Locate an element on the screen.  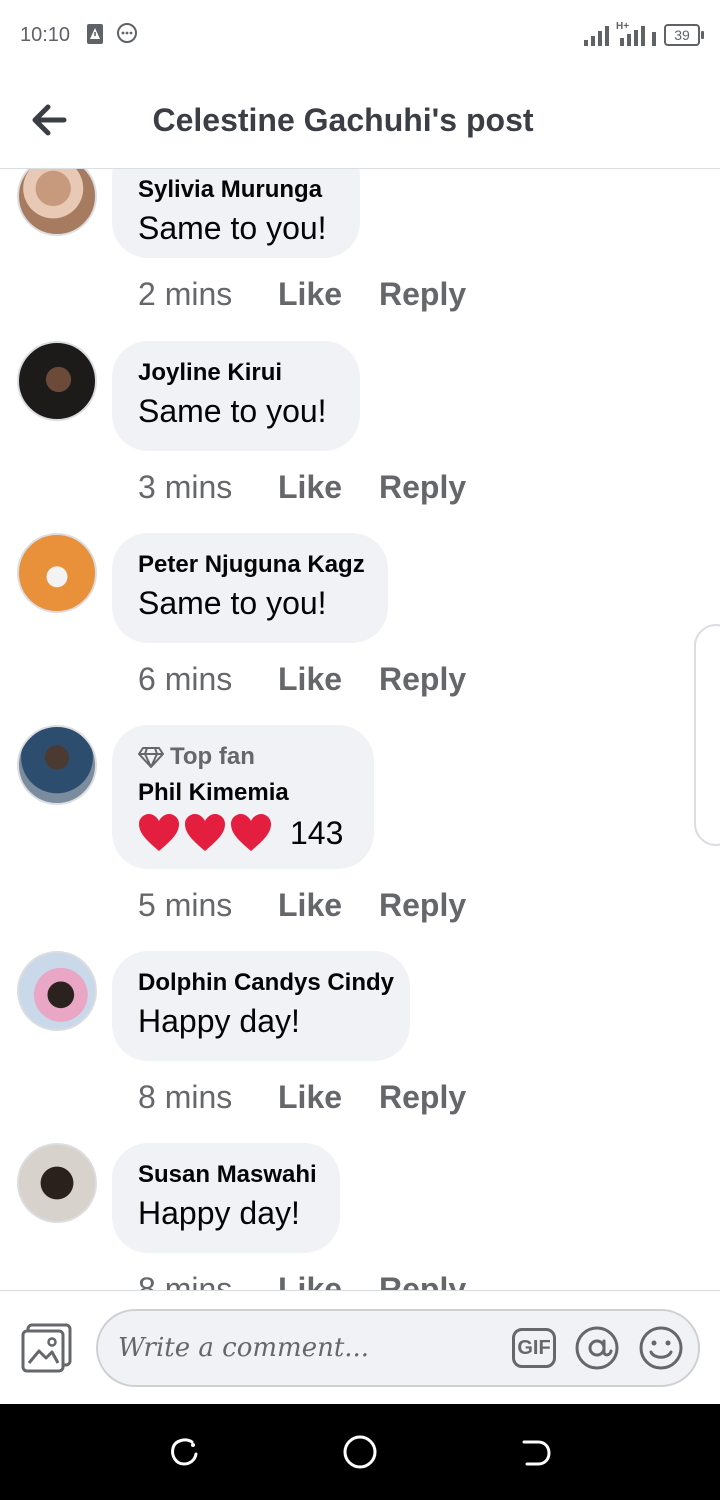
comment-author: Dolphin Candys Cindy is located at coordinates (266, 983).